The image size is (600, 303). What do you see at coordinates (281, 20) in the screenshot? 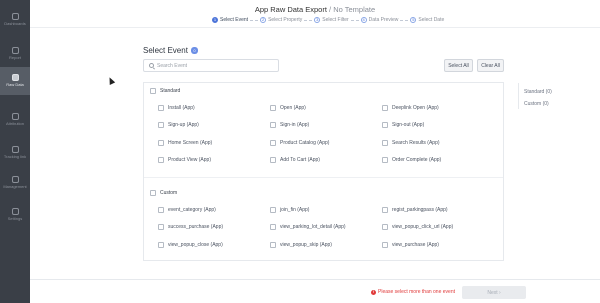
I see `step-select-property: 2 Select Property` at bounding box center [281, 20].